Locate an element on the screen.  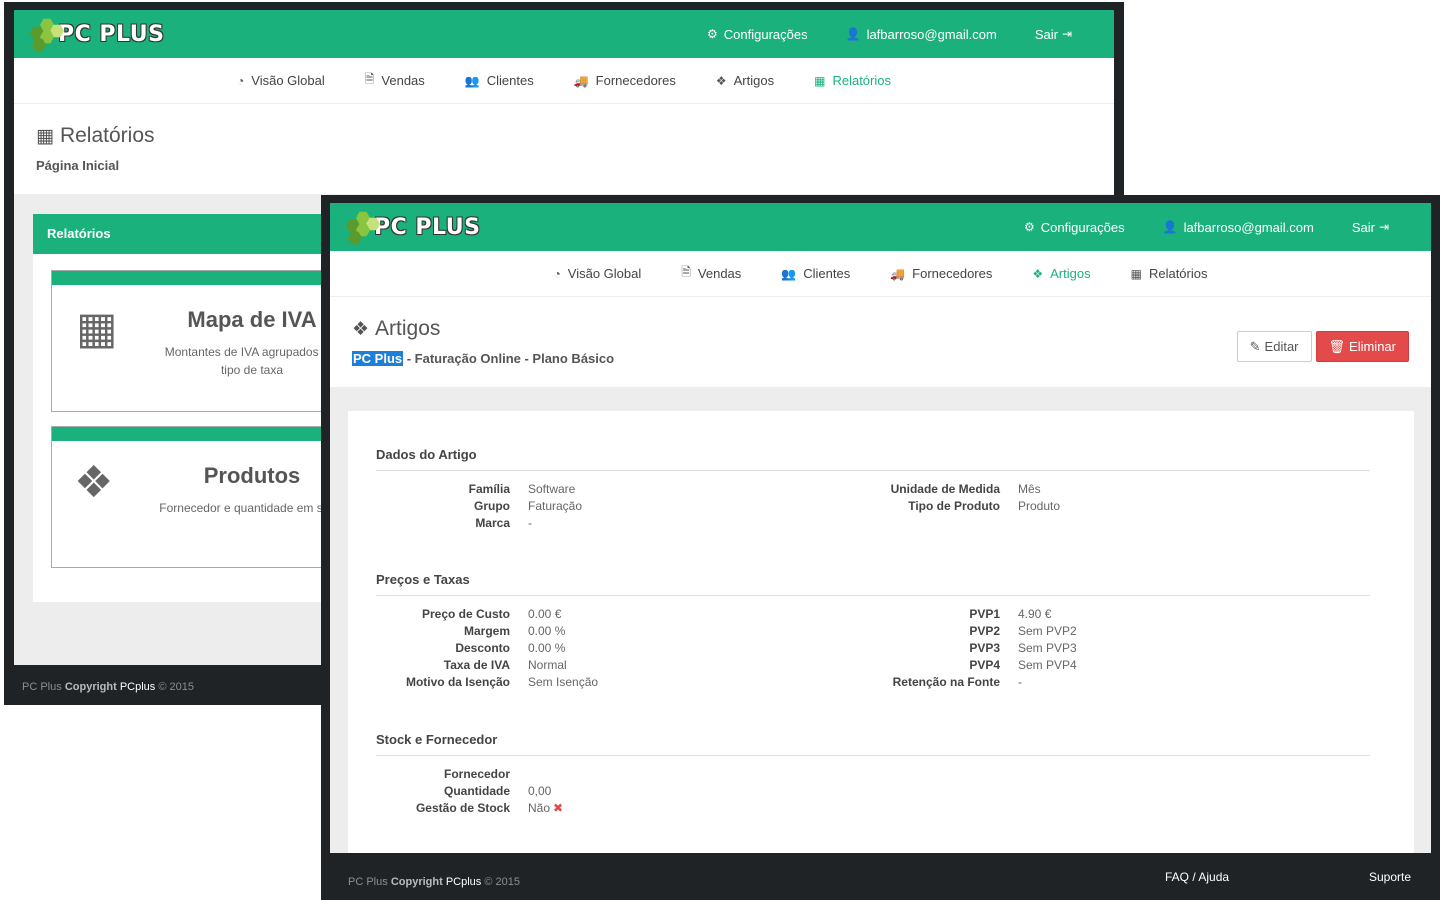
trash-icon: 🗑 is located at coordinates (1337, 346).